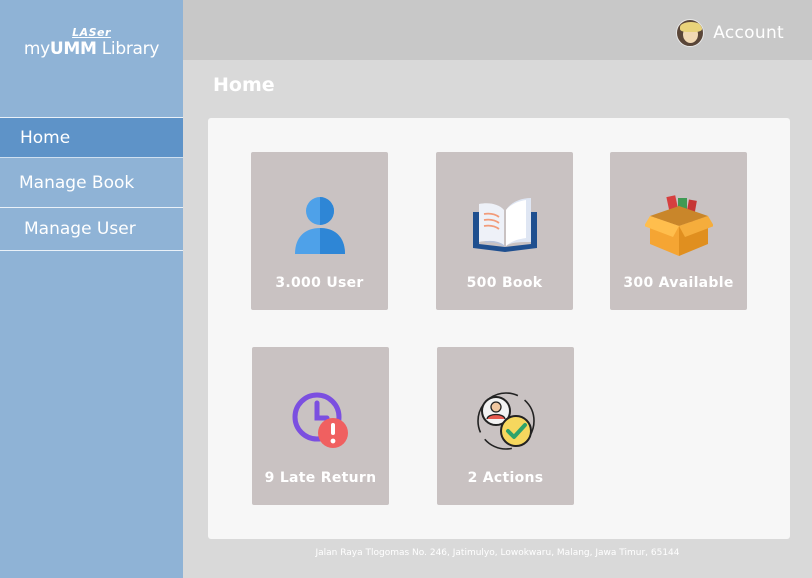 The image size is (812, 578). What do you see at coordinates (690, 33) in the screenshot?
I see `avatar` at bounding box center [690, 33].